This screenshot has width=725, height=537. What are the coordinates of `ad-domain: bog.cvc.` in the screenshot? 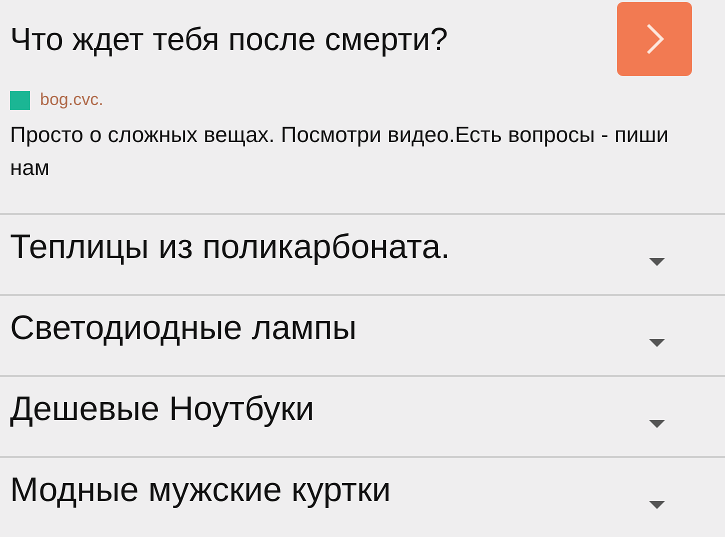 It's located at (72, 100).